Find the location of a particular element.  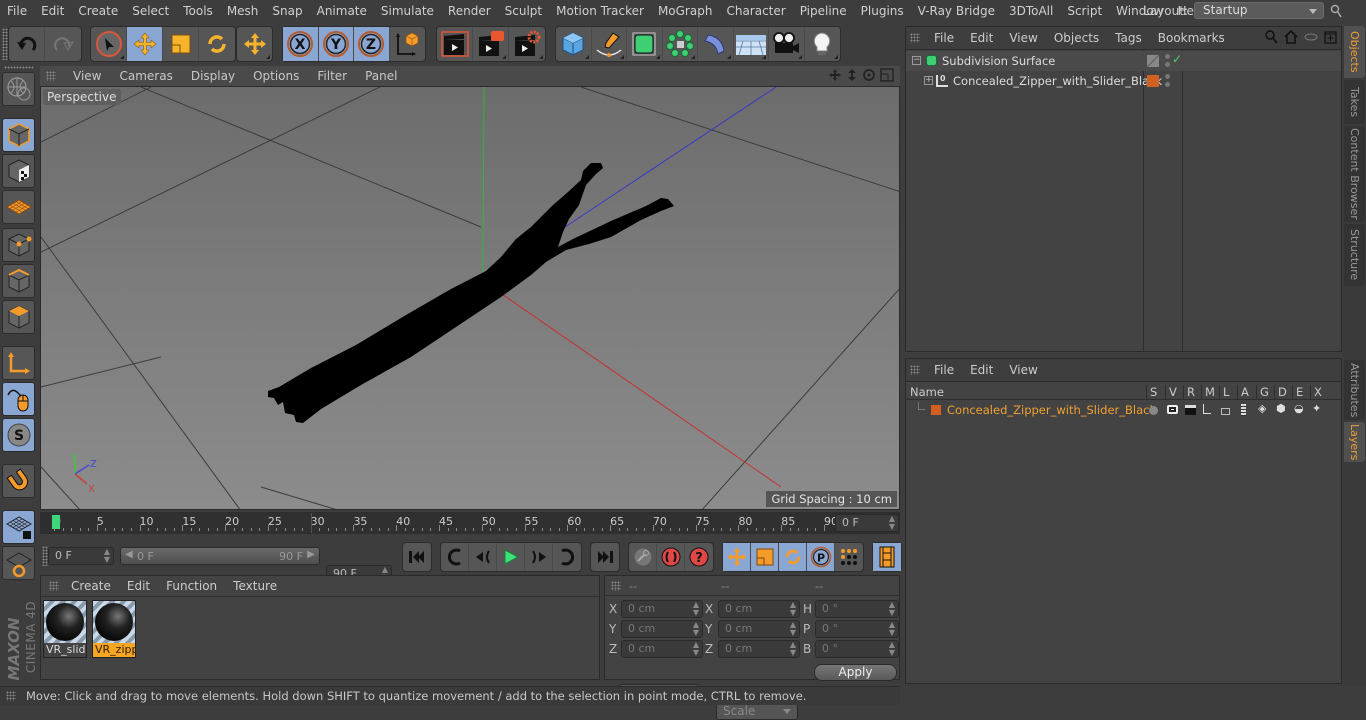

menu-select: Select is located at coordinates (150, 11).